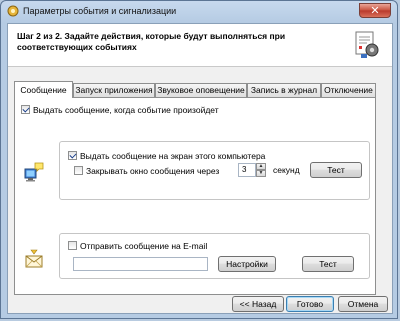  I want to click on document-gear-icon, so click(367, 44).